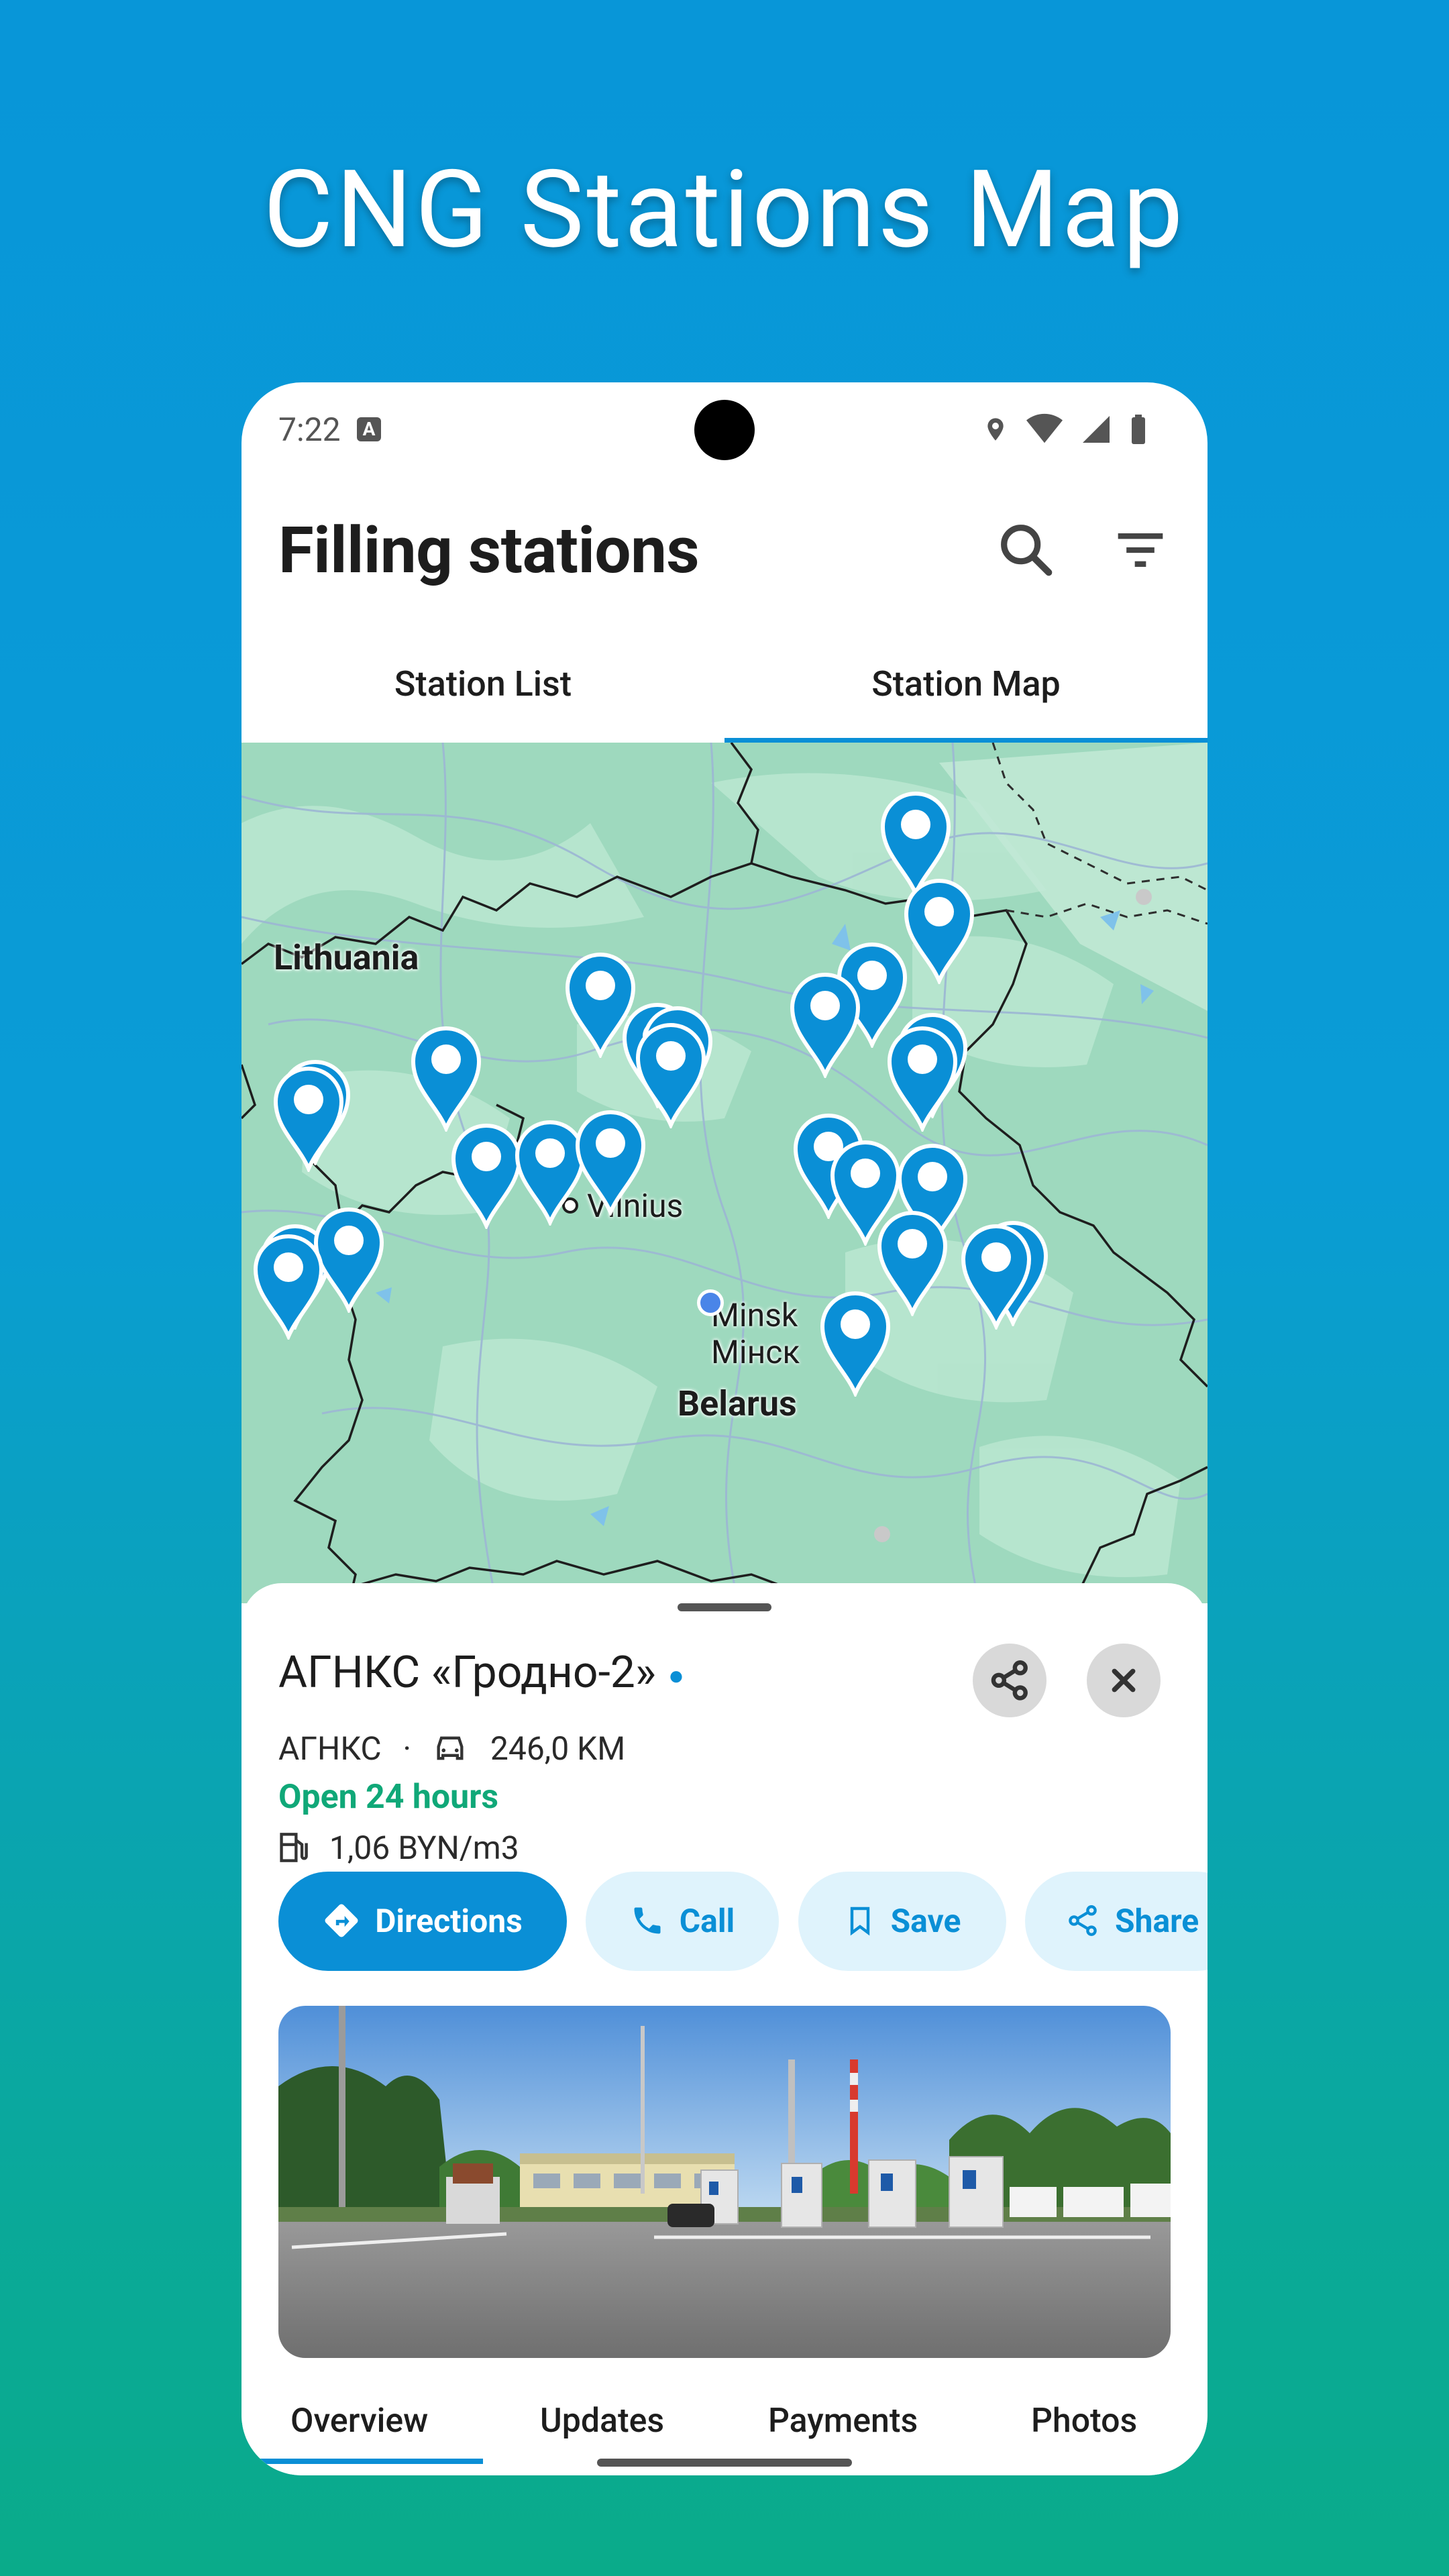 The width and height of the screenshot is (1449, 2576). I want to click on station-photo, so click(724, 2182).